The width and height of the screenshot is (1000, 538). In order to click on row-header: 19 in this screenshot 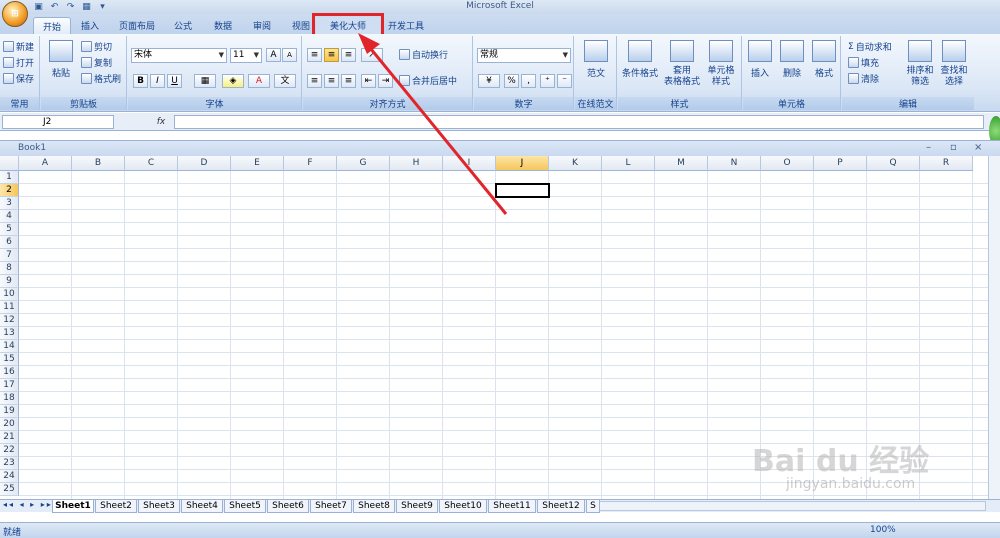, I will do `click(9, 411)`.